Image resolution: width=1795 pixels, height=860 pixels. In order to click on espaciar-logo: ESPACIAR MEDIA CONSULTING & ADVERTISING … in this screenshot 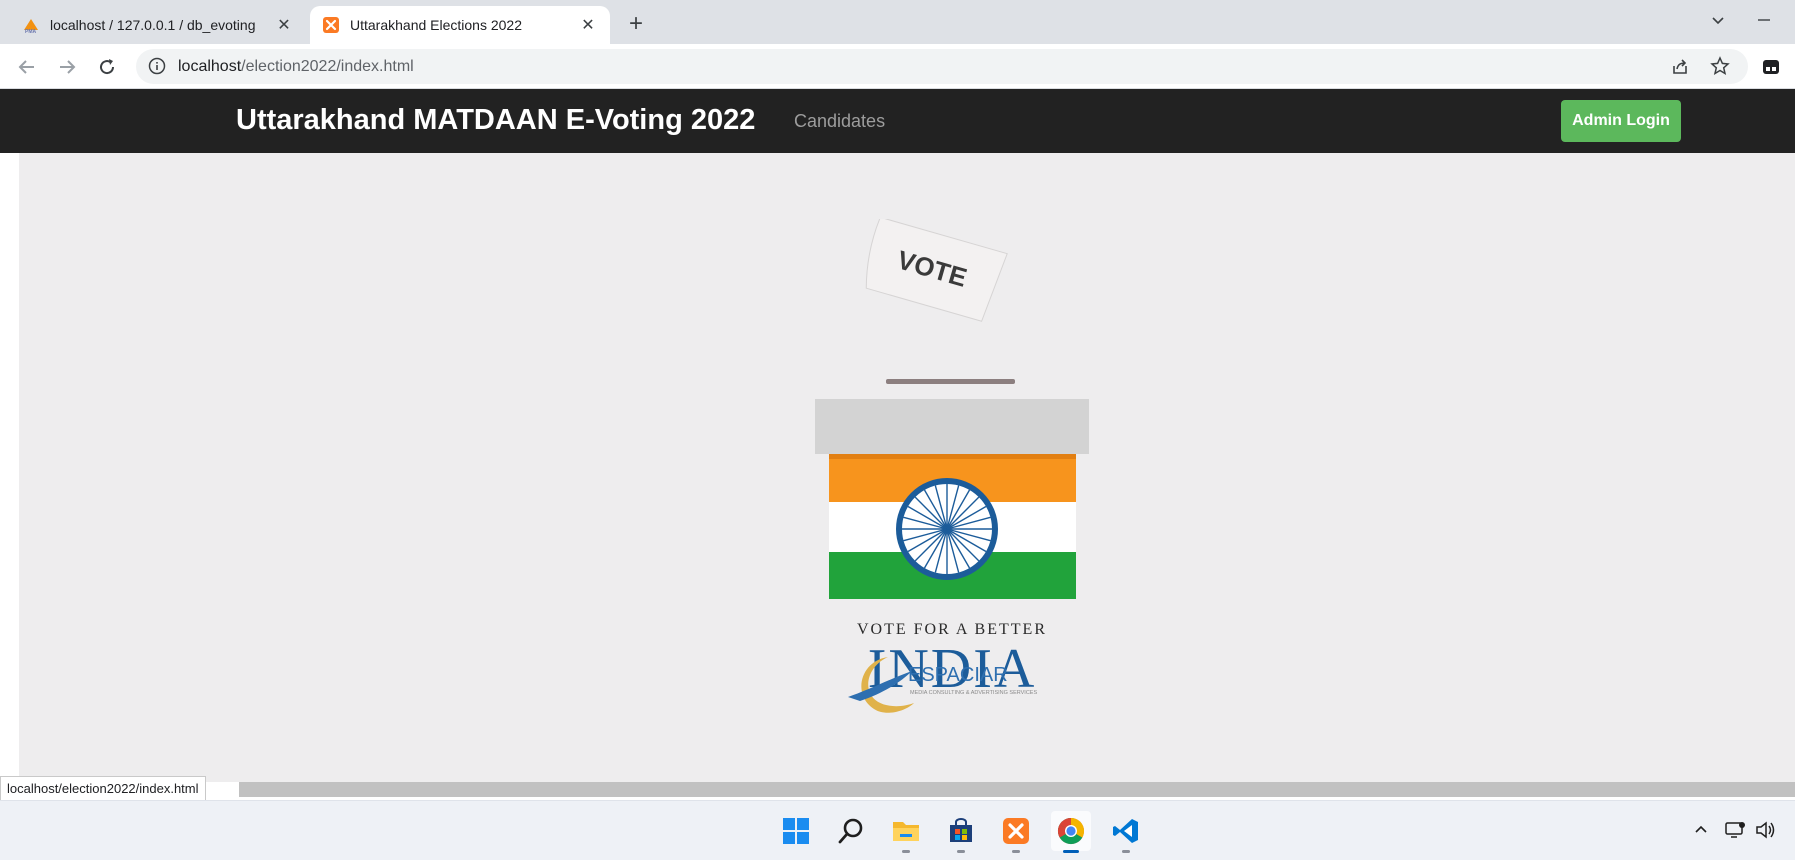, I will do `click(942, 685)`.